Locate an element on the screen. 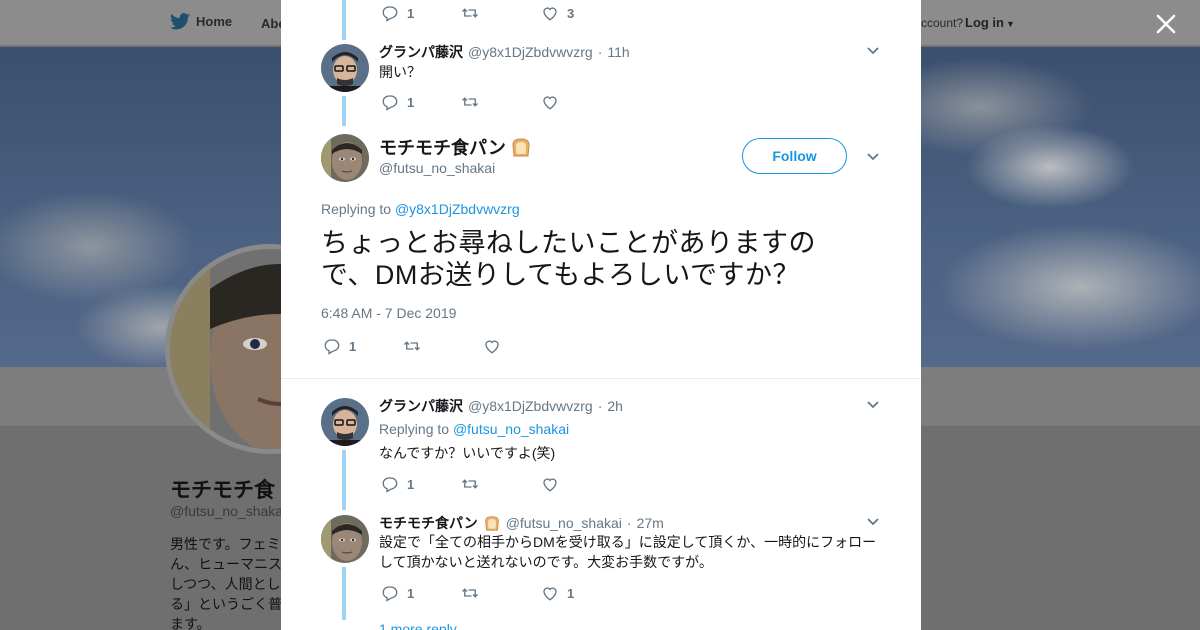 The width and height of the screenshot is (1200, 630). tweet-header: グランパ藤沢 @y8x1DjZbdvwvzrg · 2h is located at coordinates (501, 406).